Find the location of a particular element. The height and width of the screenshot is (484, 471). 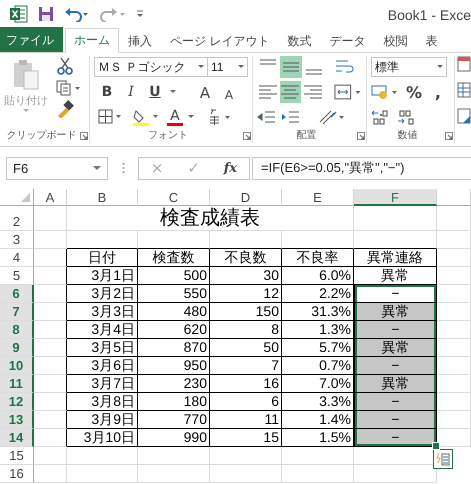

grow-font-button: A is located at coordinates (205, 92).